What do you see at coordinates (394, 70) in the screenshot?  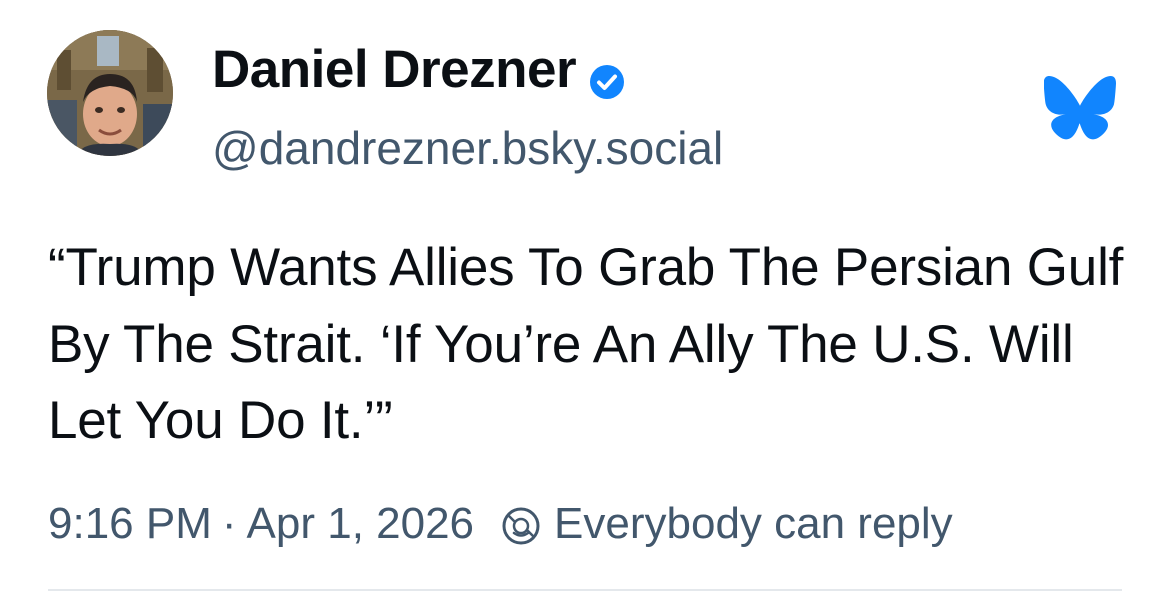 I see `author-display-name: Daniel Drezner` at bounding box center [394, 70].